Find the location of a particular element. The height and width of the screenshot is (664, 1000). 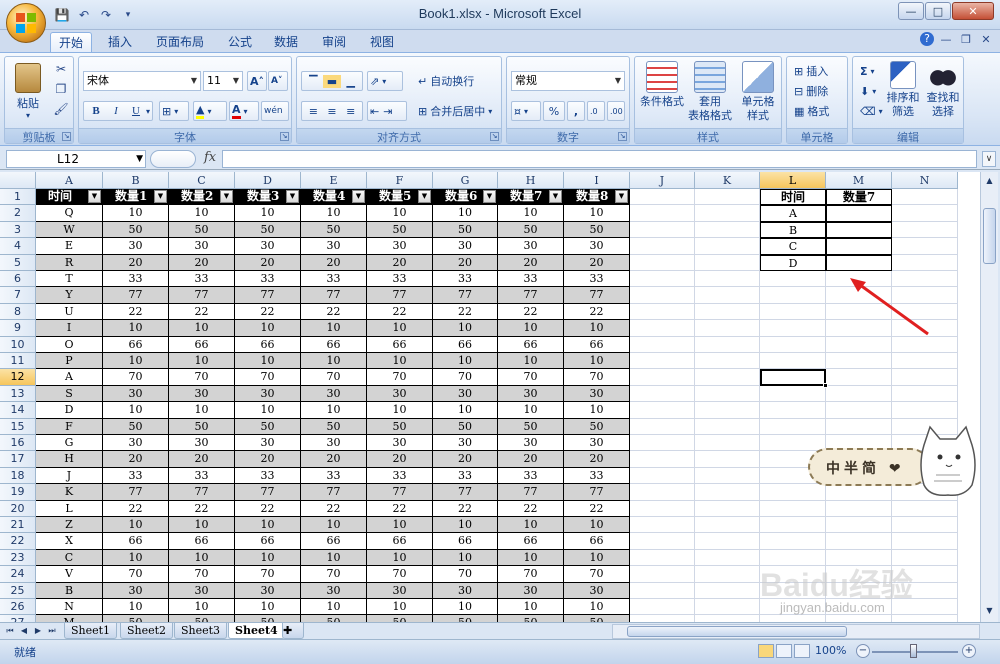

vertical-scrollbar: ▲ ▼ is located at coordinates (989, 397).